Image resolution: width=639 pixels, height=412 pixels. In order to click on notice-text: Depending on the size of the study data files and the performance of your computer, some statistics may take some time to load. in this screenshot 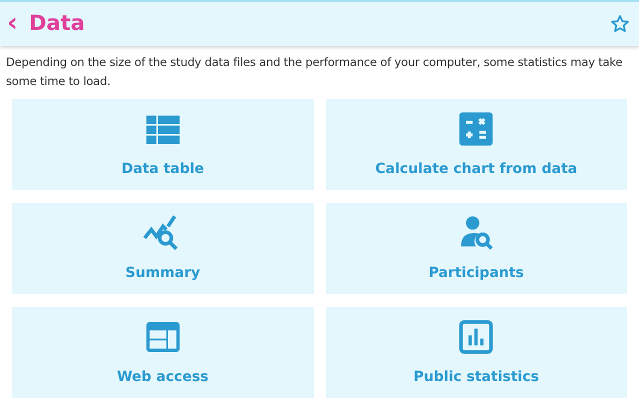, I will do `click(314, 72)`.